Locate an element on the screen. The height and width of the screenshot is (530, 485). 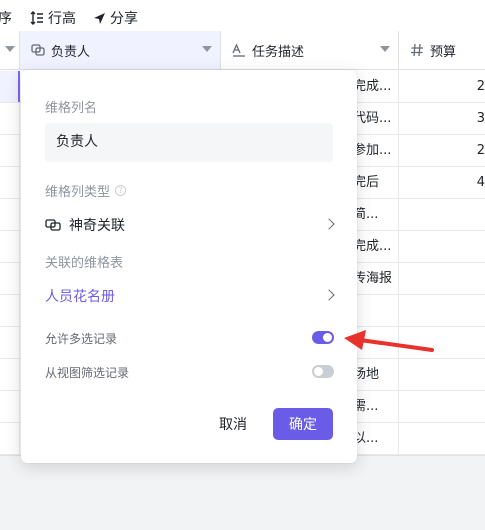
share-button: 分享 is located at coordinates (115, 18).